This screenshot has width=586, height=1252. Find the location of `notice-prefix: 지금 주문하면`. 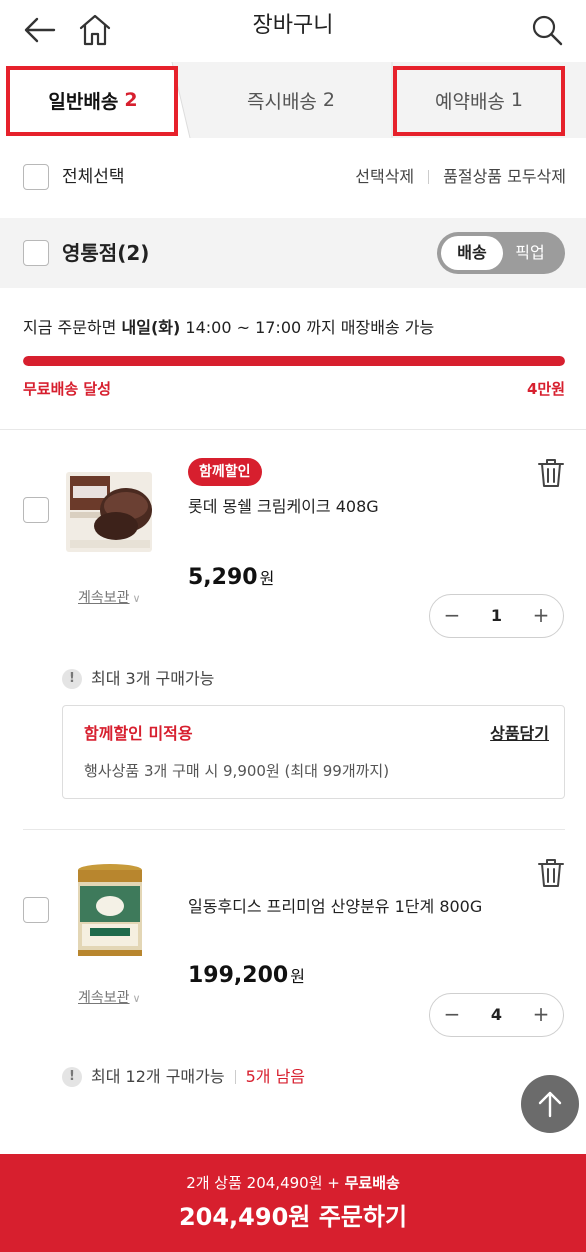

notice-prefix: 지금 주문하면 is located at coordinates (72, 327).